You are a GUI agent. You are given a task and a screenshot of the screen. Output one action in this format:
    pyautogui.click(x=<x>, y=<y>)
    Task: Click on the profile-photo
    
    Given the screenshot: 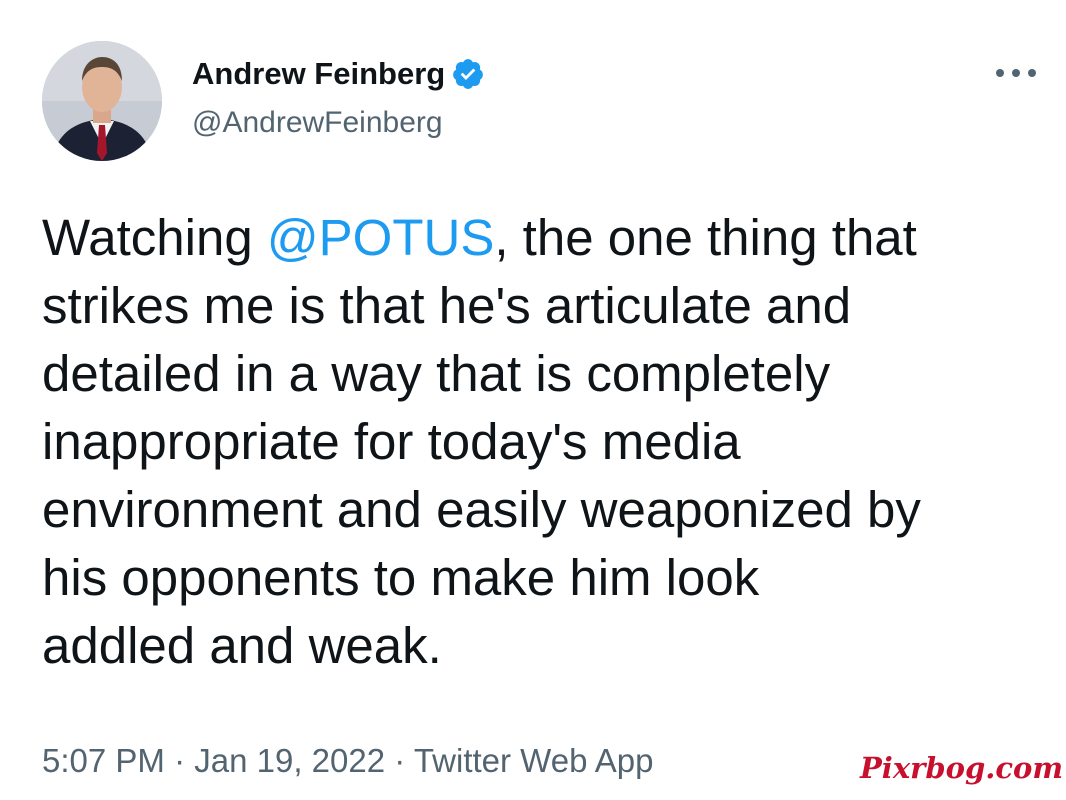 What is the action you would take?
    pyautogui.click(x=102, y=101)
    